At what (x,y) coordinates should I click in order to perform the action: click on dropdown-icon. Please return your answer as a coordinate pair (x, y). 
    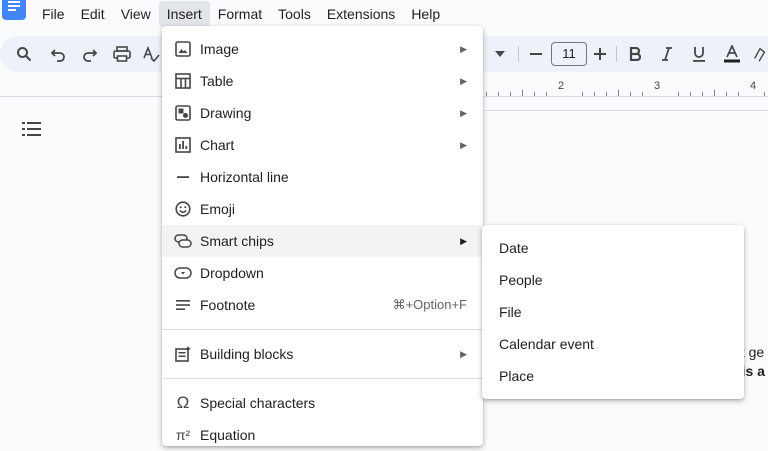
    Looking at the image, I should click on (183, 273).